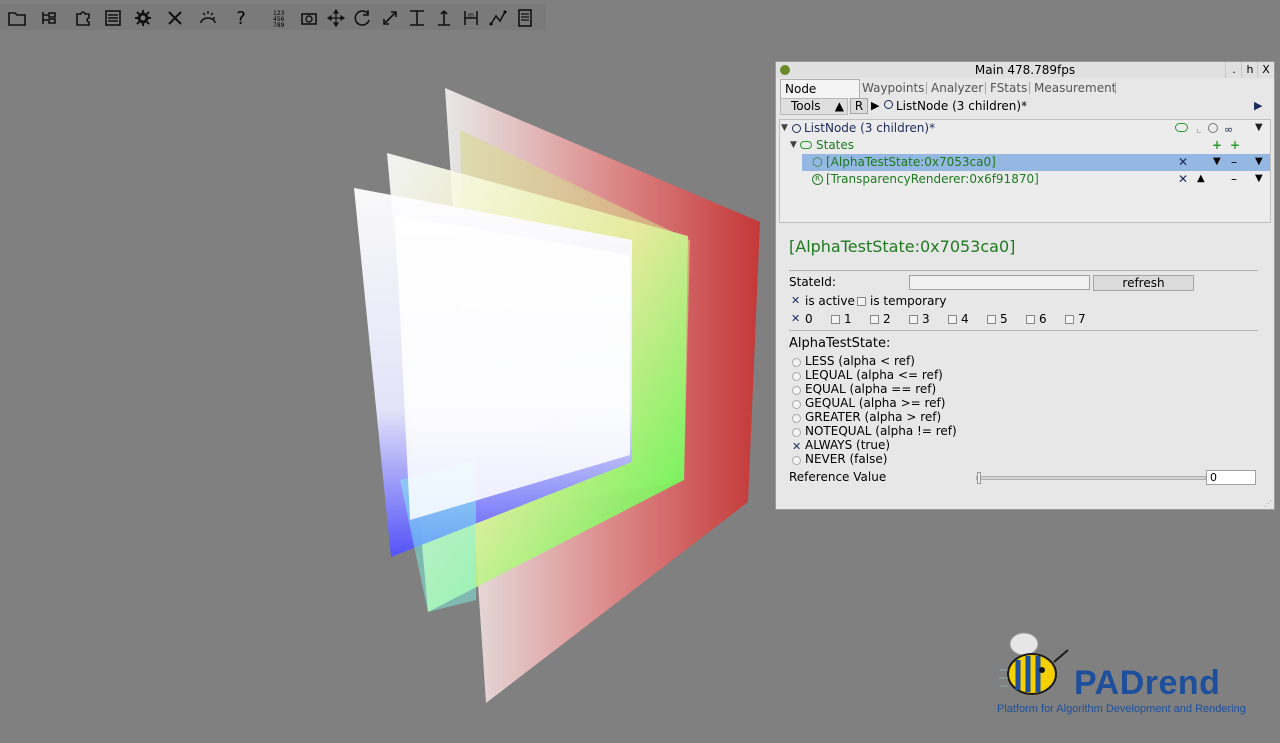  I want to click on tree-row-alphateststate: ⬡ [AlphaTestState:0x7053ca0] ✕ ▼ – ▼, so click(1036, 162).